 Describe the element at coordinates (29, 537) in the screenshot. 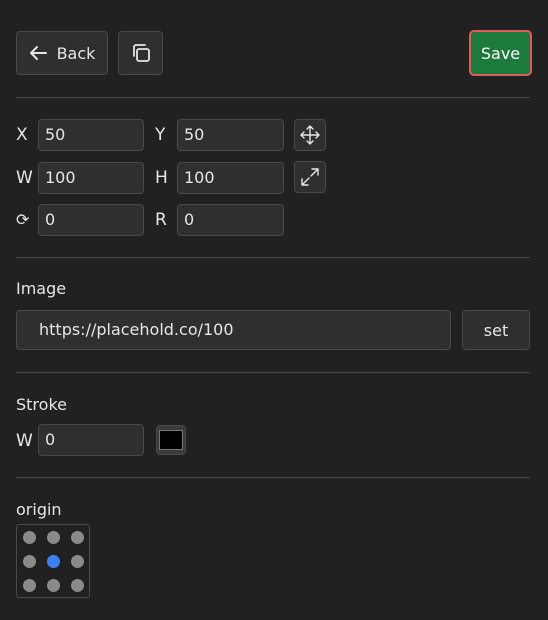

I see `origin-top-left` at that location.